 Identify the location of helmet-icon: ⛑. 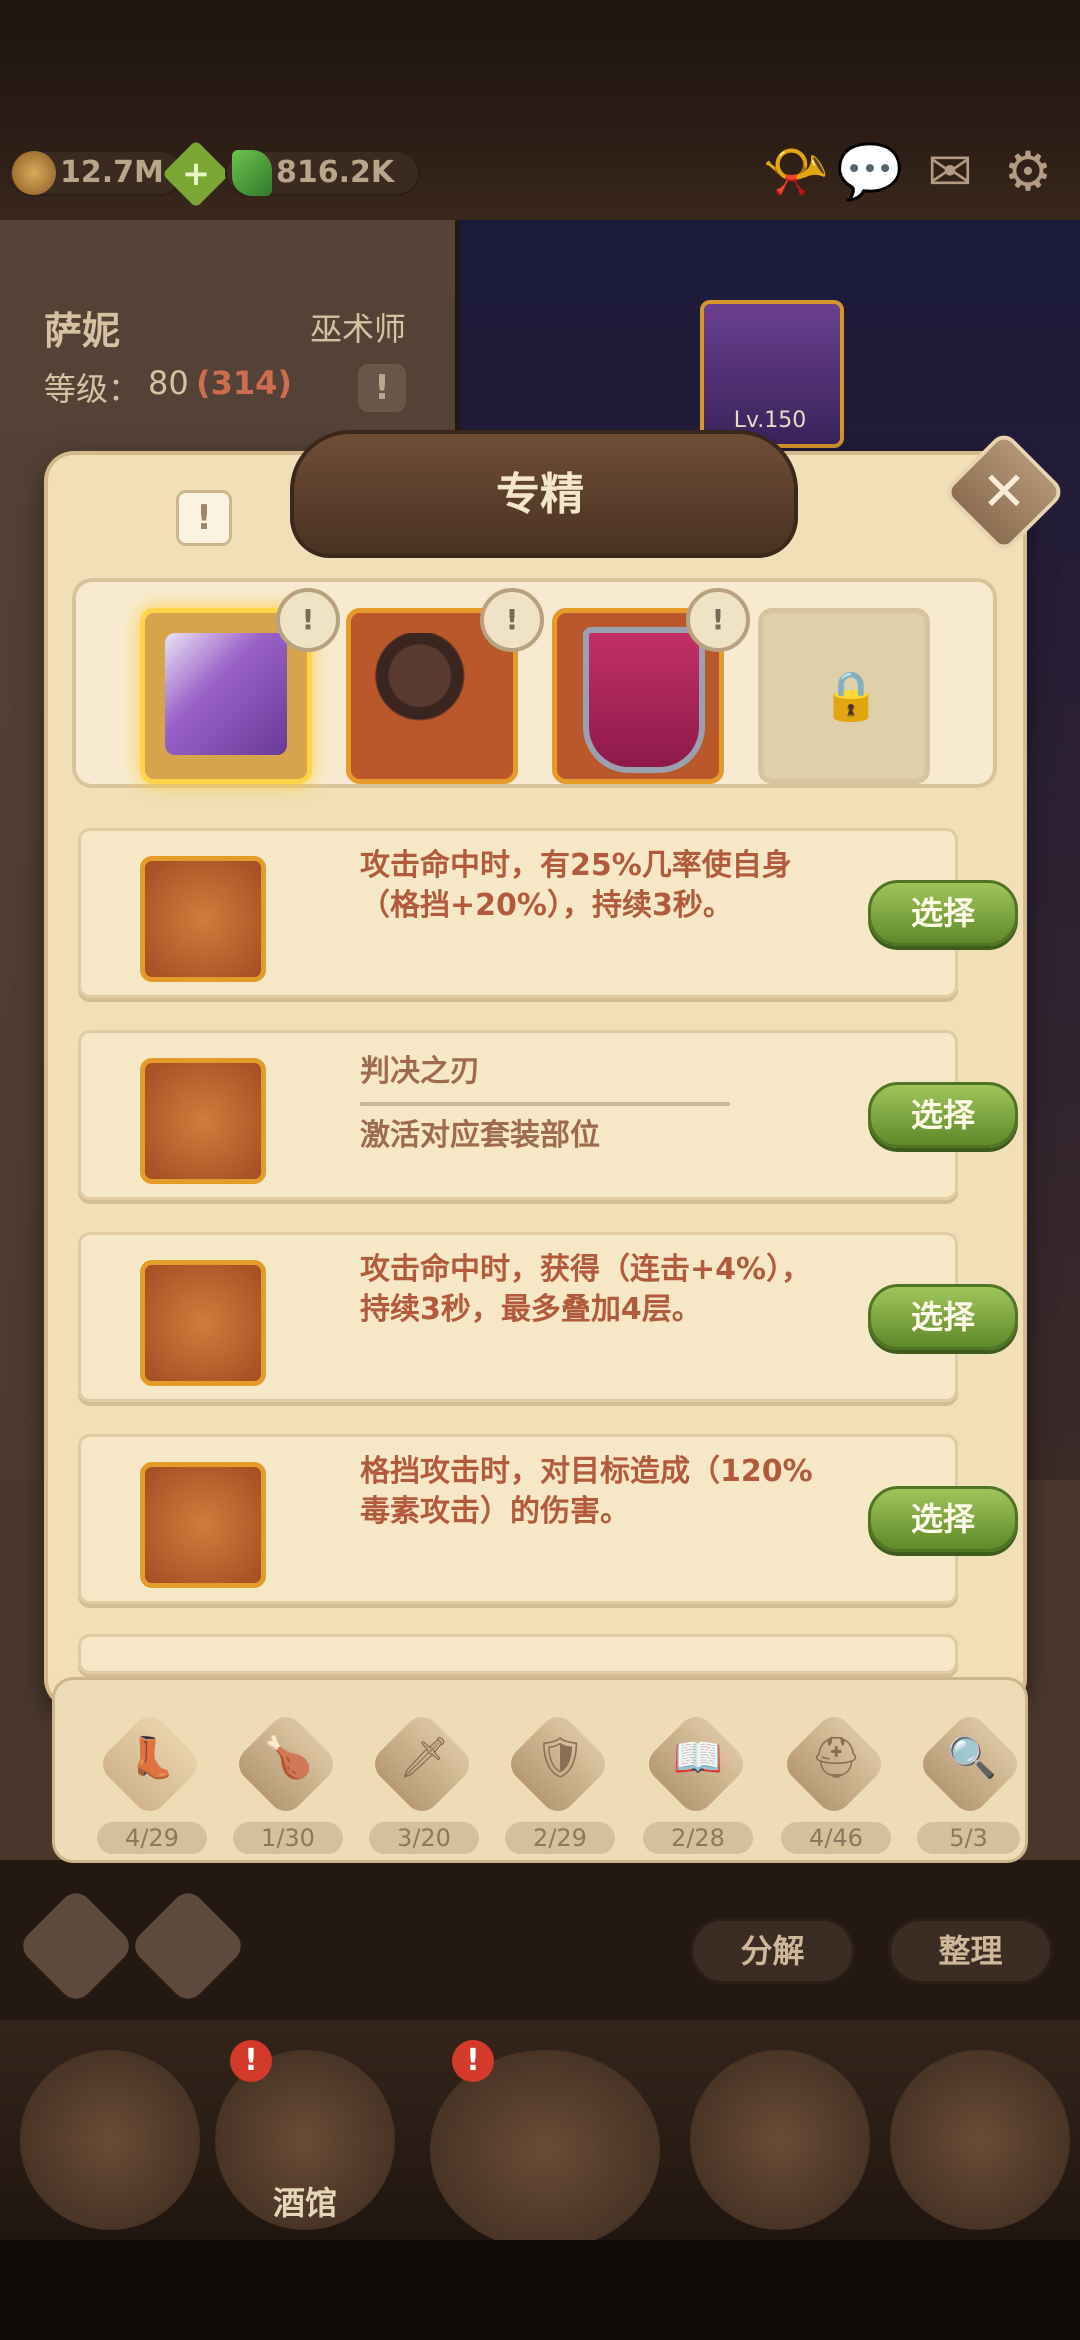
(836, 1758).